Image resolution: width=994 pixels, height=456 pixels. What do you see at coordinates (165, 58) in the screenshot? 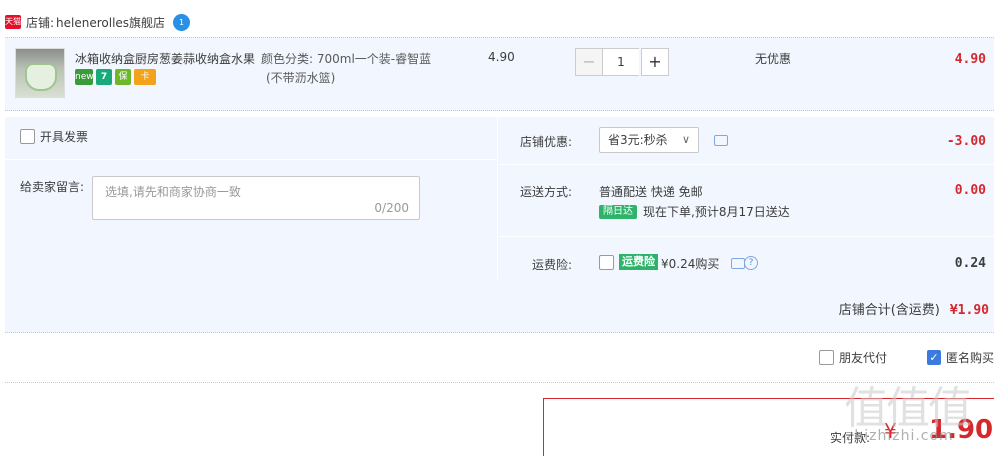
I see `item-title-link: 冰箱收纳盒厨房葱姜蒜收纳盒水果` at bounding box center [165, 58].